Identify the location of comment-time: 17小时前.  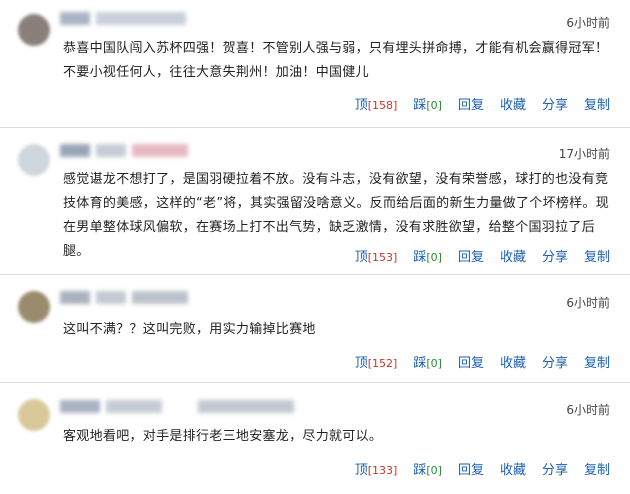
(584, 154).